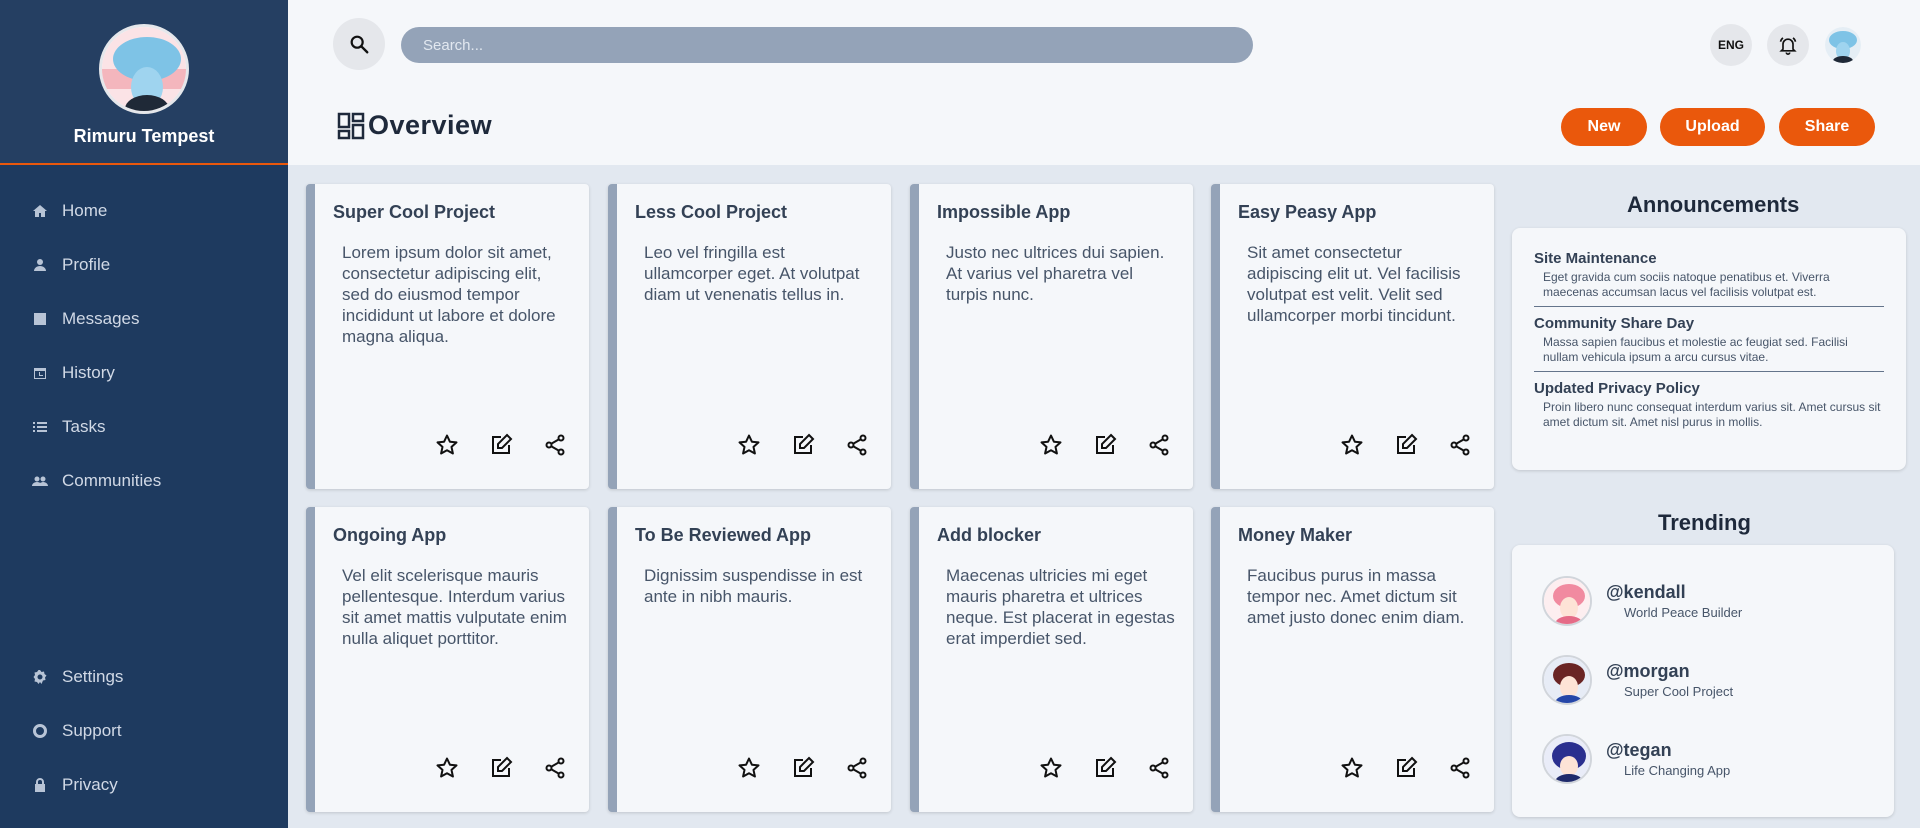 The image size is (1920, 828). What do you see at coordinates (144, 319) in the screenshot?
I see `nav-item-messages: Messages` at bounding box center [144, 319].